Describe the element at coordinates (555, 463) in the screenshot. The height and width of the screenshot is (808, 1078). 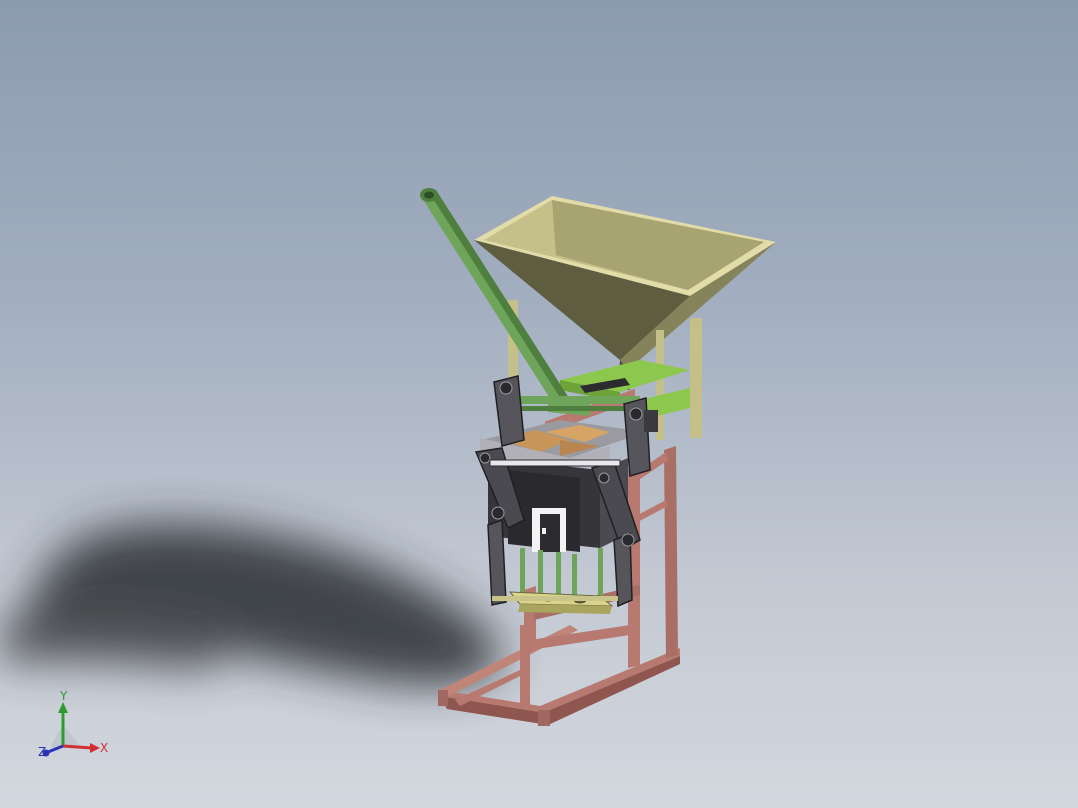
I see `lever-crossbar` at that location.